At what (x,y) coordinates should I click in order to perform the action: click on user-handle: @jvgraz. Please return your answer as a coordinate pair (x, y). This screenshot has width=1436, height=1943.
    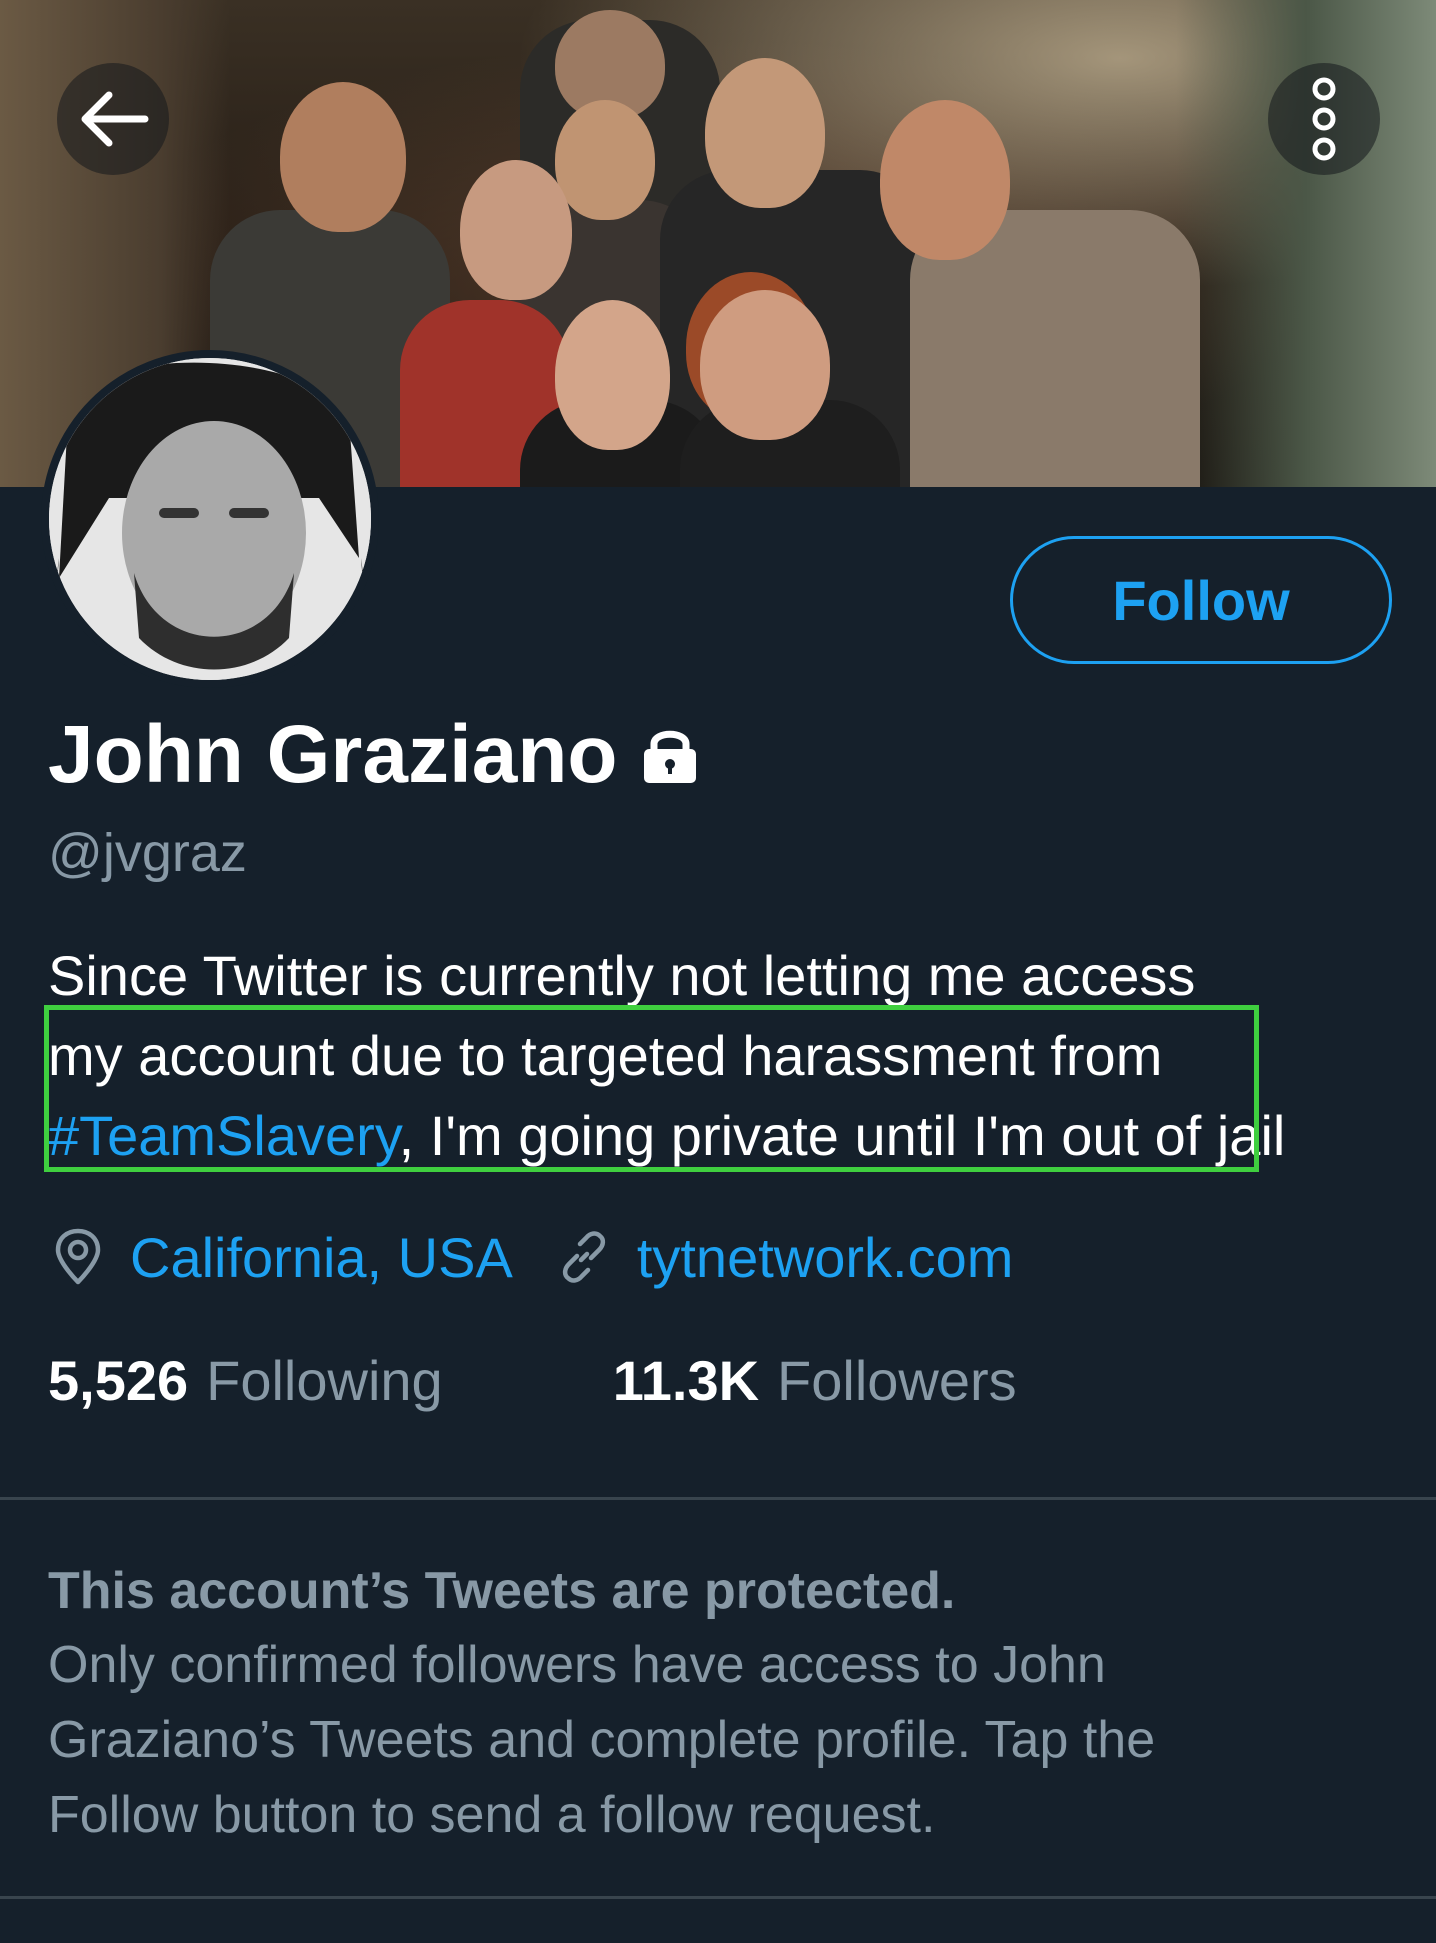
    Looking at the image, I should click on (147, 853).